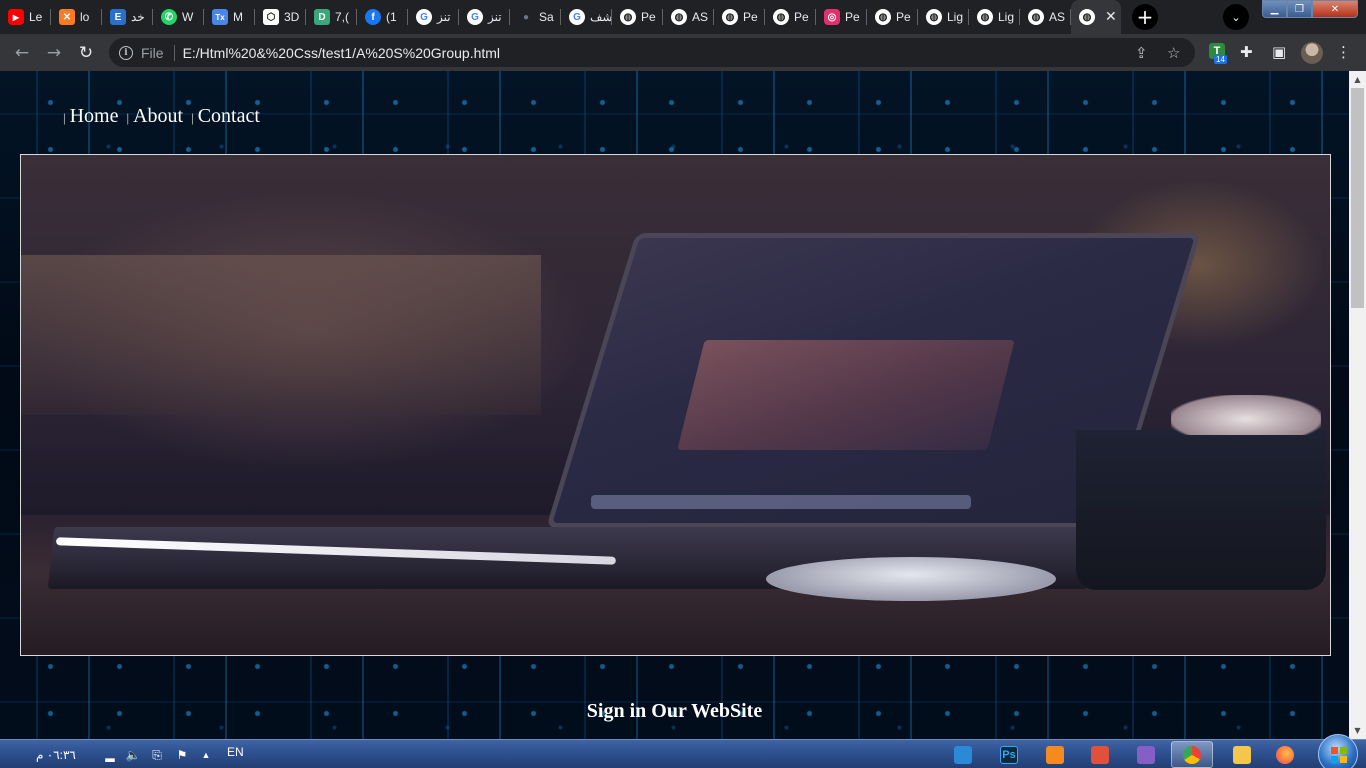 Image resolution: width=1366 pixels, height=768 pixels. Describe the element at coordinates (157, 755) in the screenshot. I see `usb-device-icon: ⎘` at that location.